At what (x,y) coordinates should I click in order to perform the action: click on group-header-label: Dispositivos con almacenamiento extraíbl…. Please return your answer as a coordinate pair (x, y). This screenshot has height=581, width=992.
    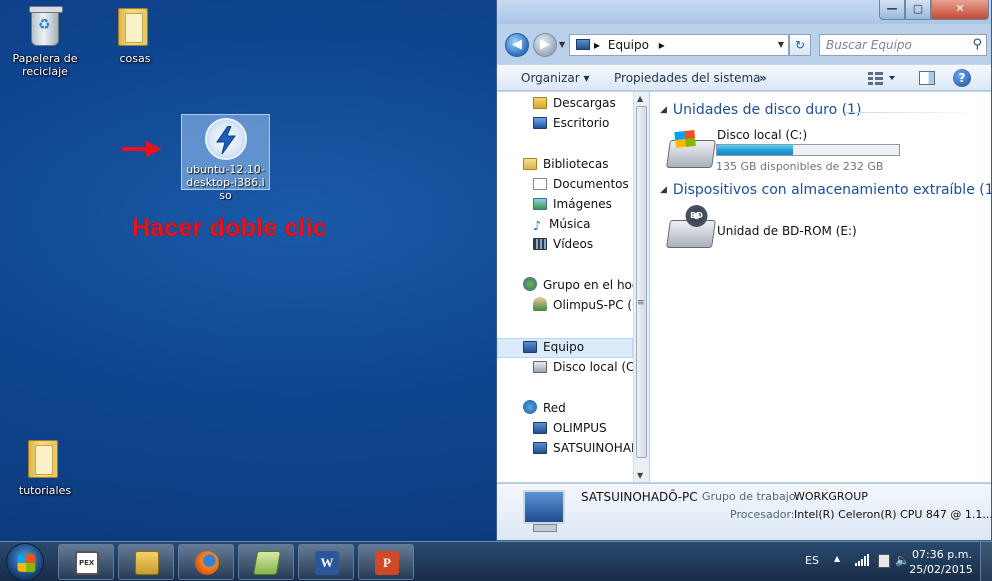
    Looking at the image, I should click on (832, 190).